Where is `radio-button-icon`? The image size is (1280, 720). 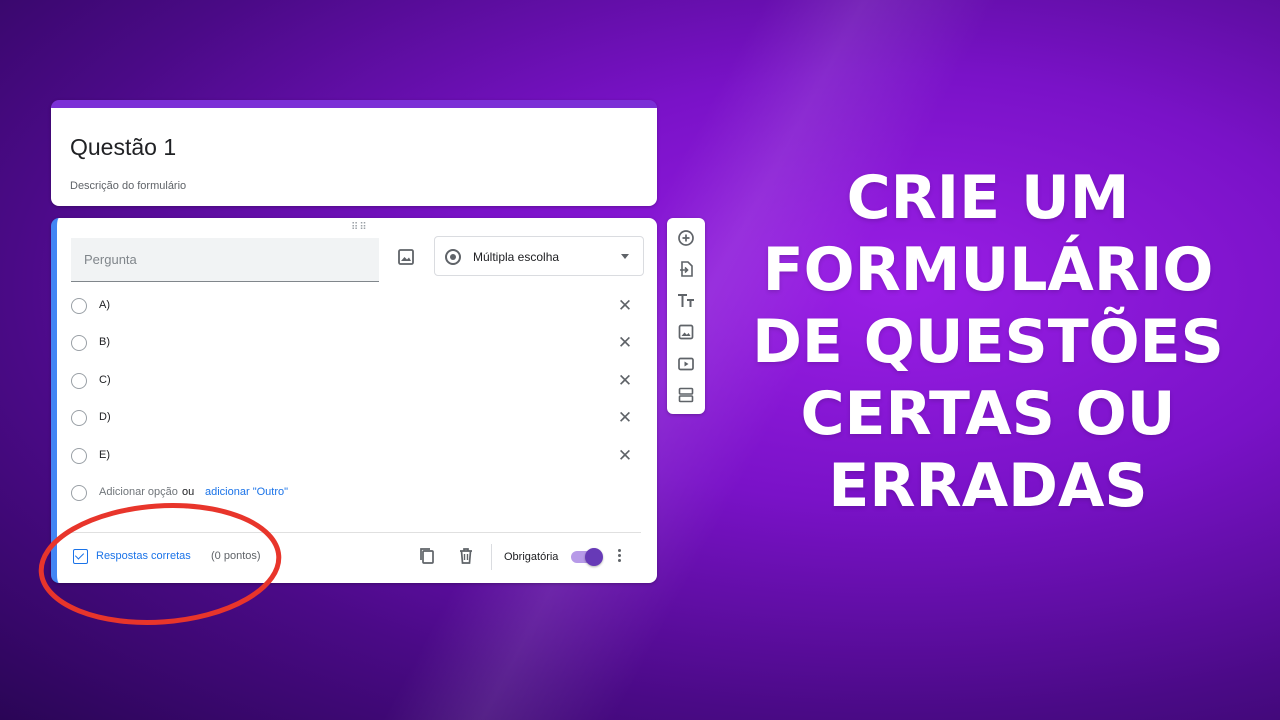 radio-button-icon is located at coordinates (453, 257).